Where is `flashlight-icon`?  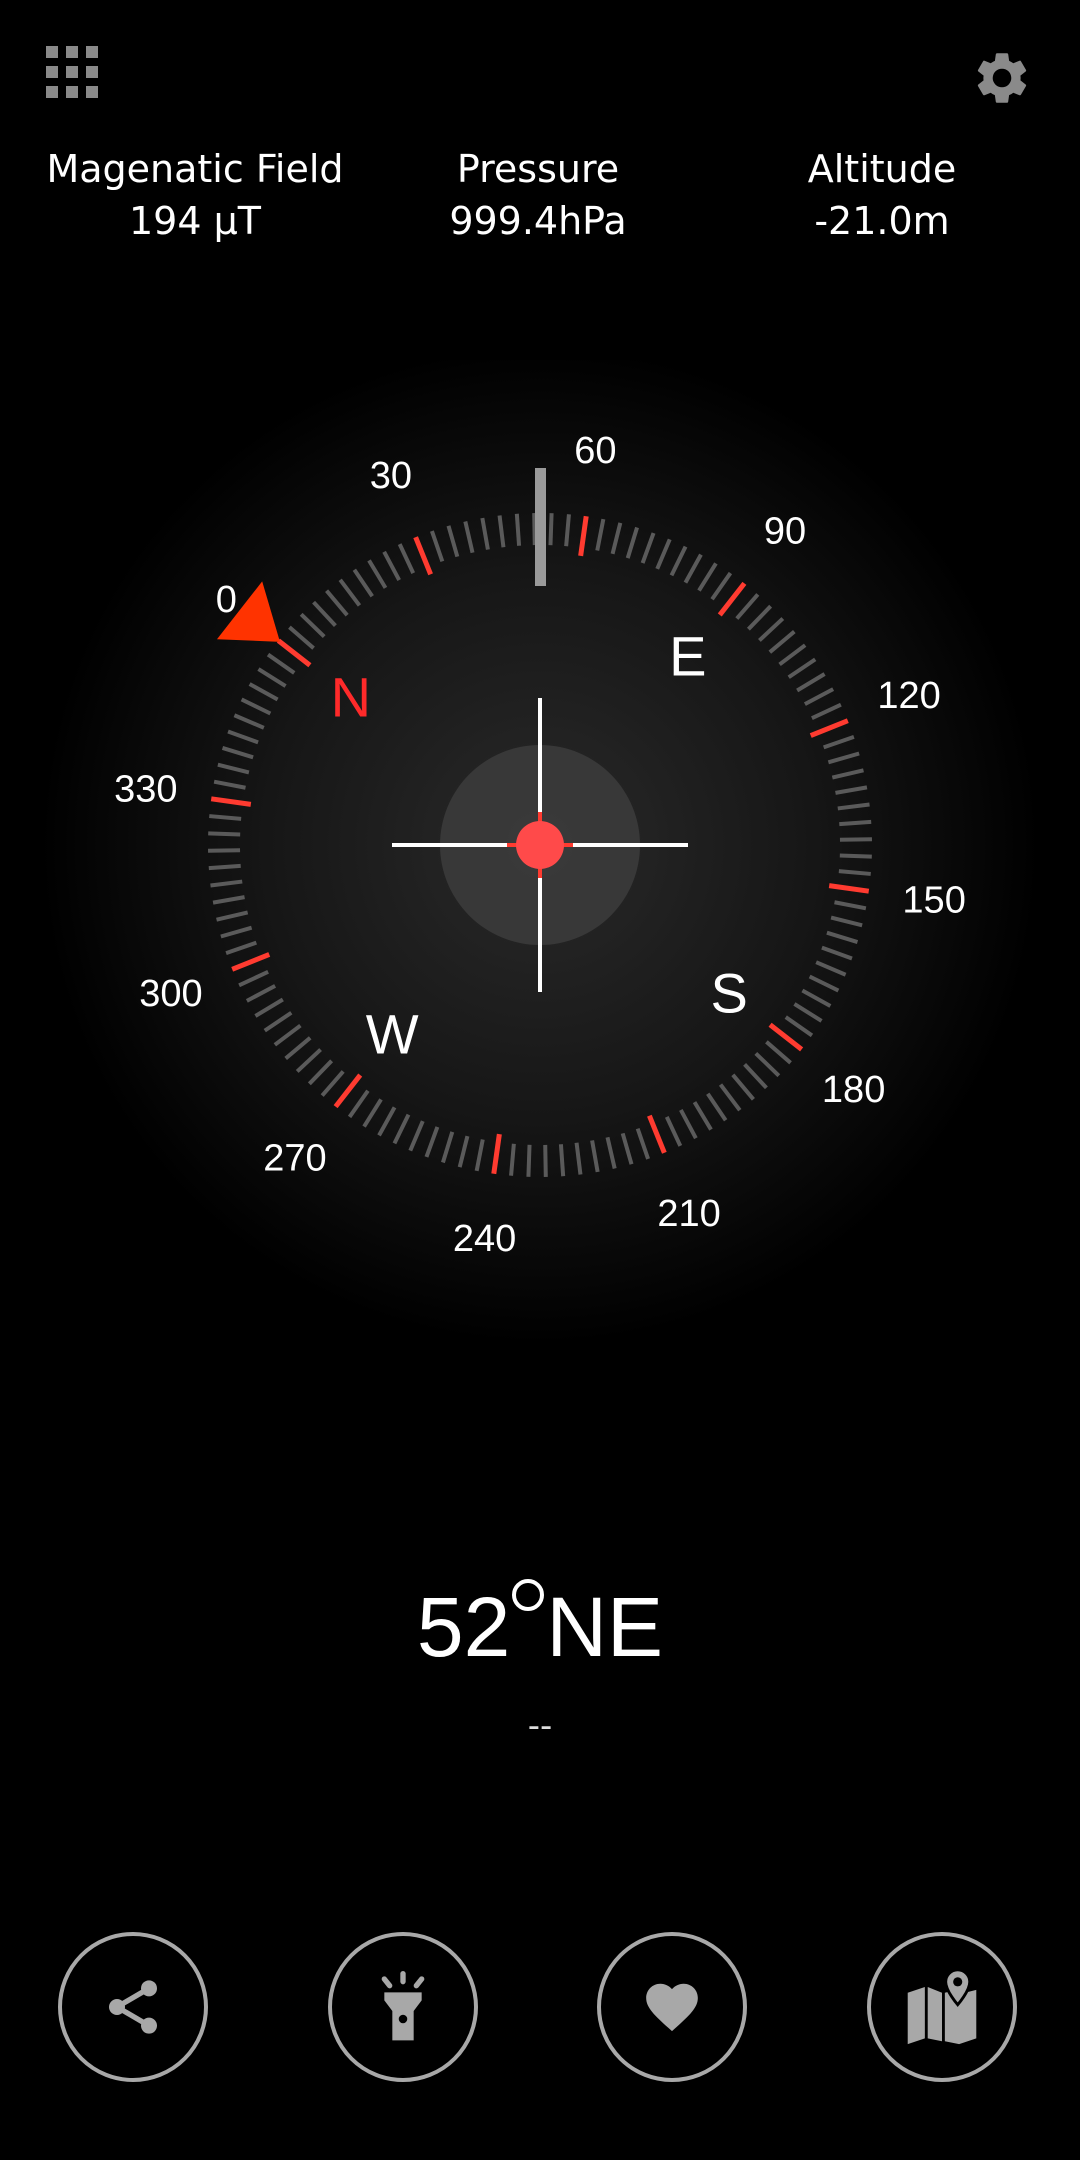
flashlight-icon is located at coordinates (403, 2006).